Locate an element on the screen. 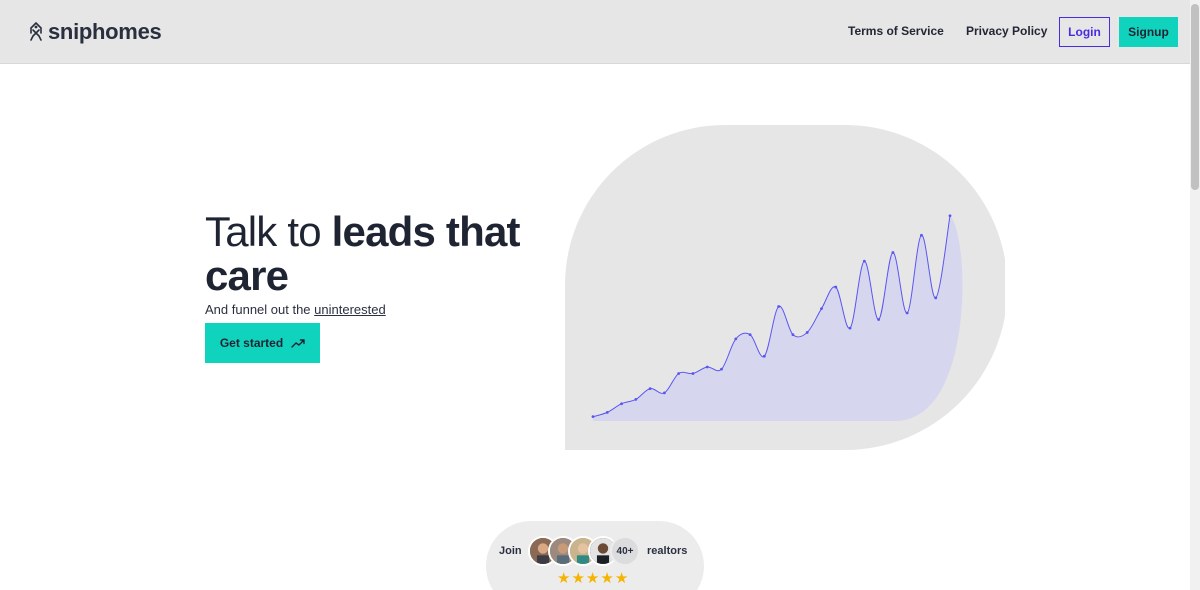 The width and height of the screenshot is (1200, 590). hero-subtitle: And funnel out the uninterested is located at coordinates (295, 309).